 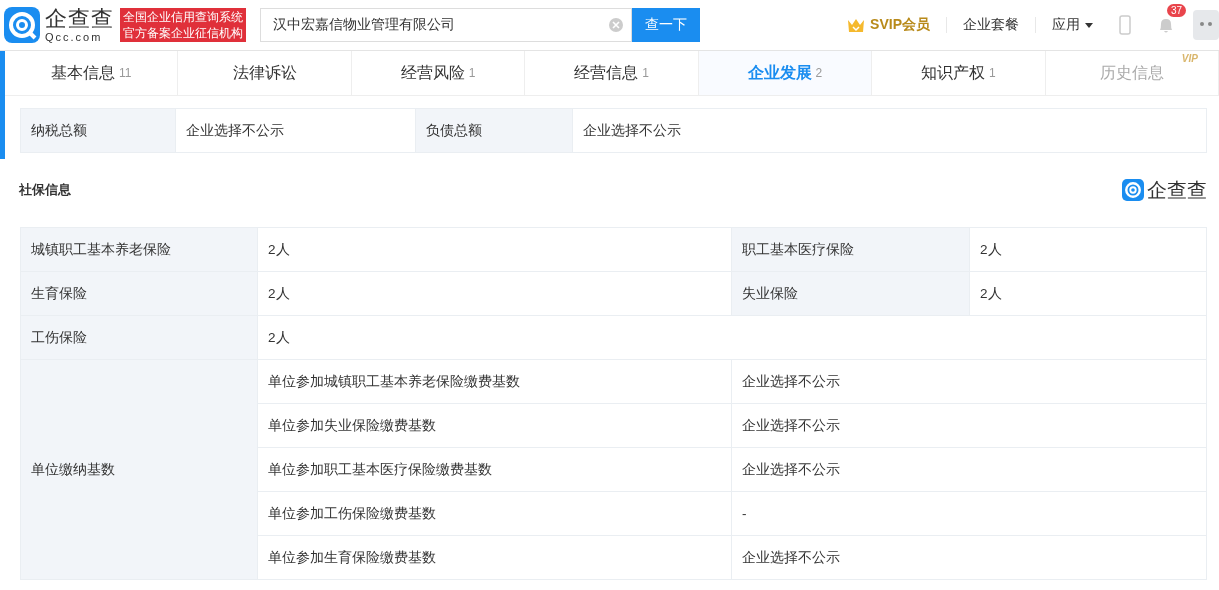 What do you see at coordinates (494, 130) in the screenshot?
I see `field-label: 负债总额` at bounding box center [494, 130].